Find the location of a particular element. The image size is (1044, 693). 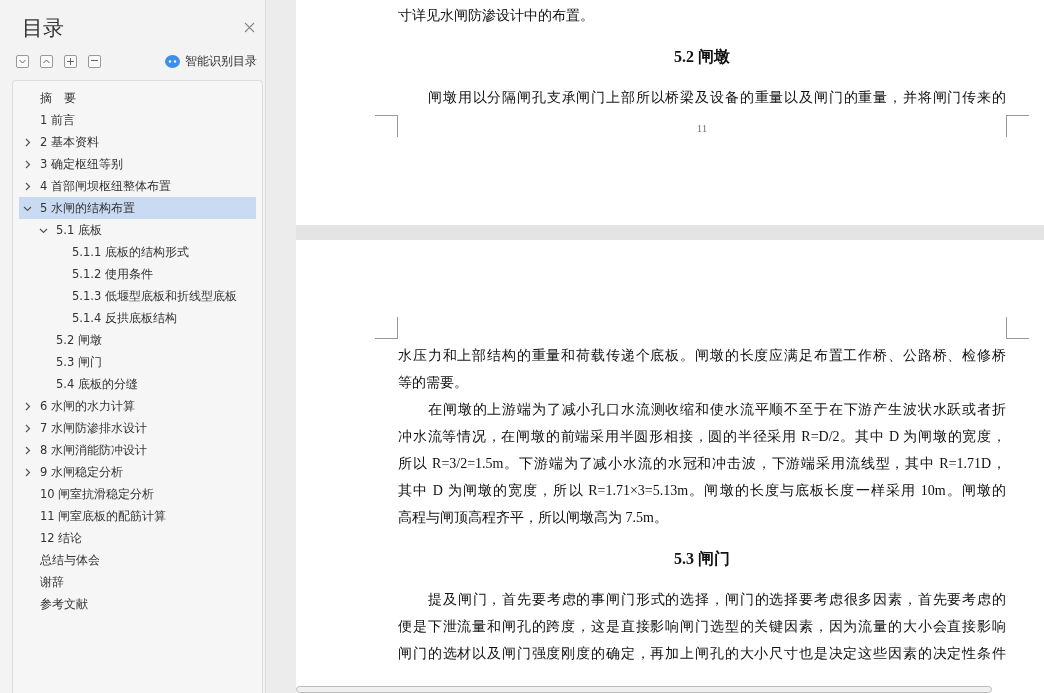

toc-item: 4 首部闸坝枢纽整体布置 is located at coordinates (137, 186).